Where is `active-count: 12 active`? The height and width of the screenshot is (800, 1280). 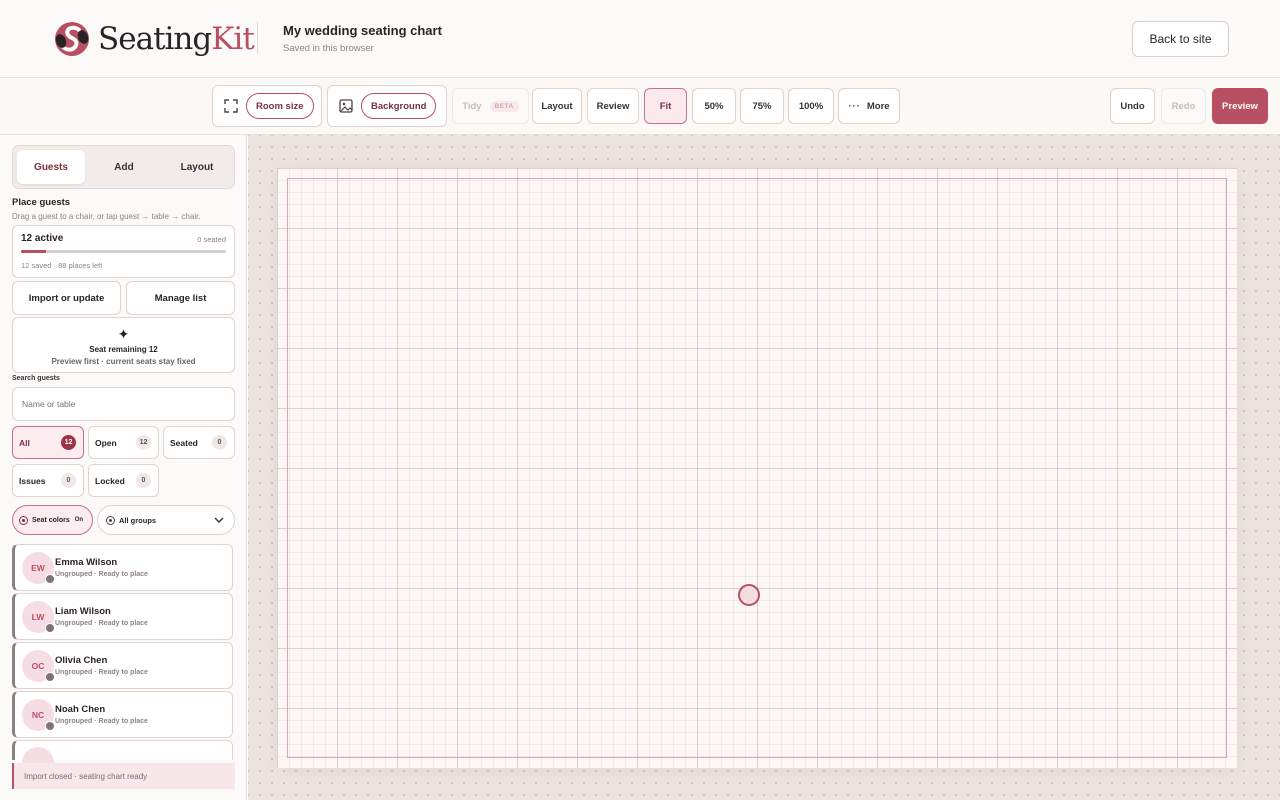
active-count: 12 active is located at coordinates (42, 238).